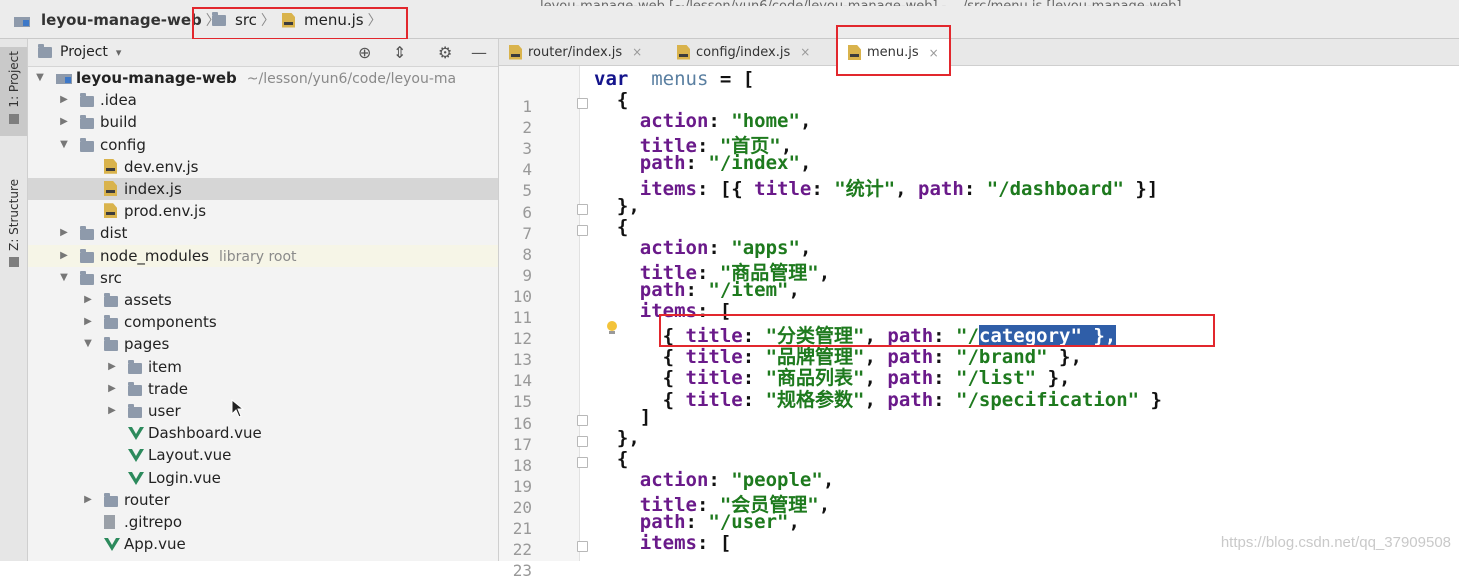 The width and height of the screenshot is (1459, 580). Describe the element at coordinates (13, 91) in the screenshot. I see `project-tool-tab: 1: Project` at that location.